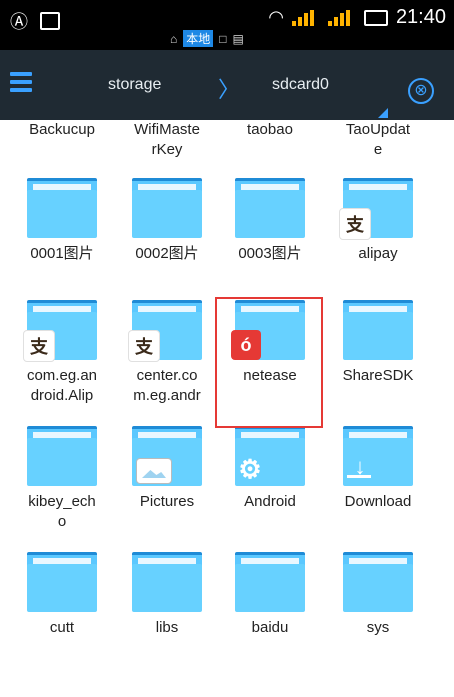 This screenshot has width=454, height=697. What do you see at coordinates (378, 253) in the screenshot?
I see `folder-name: alipay` at bounding box center [378, 253].